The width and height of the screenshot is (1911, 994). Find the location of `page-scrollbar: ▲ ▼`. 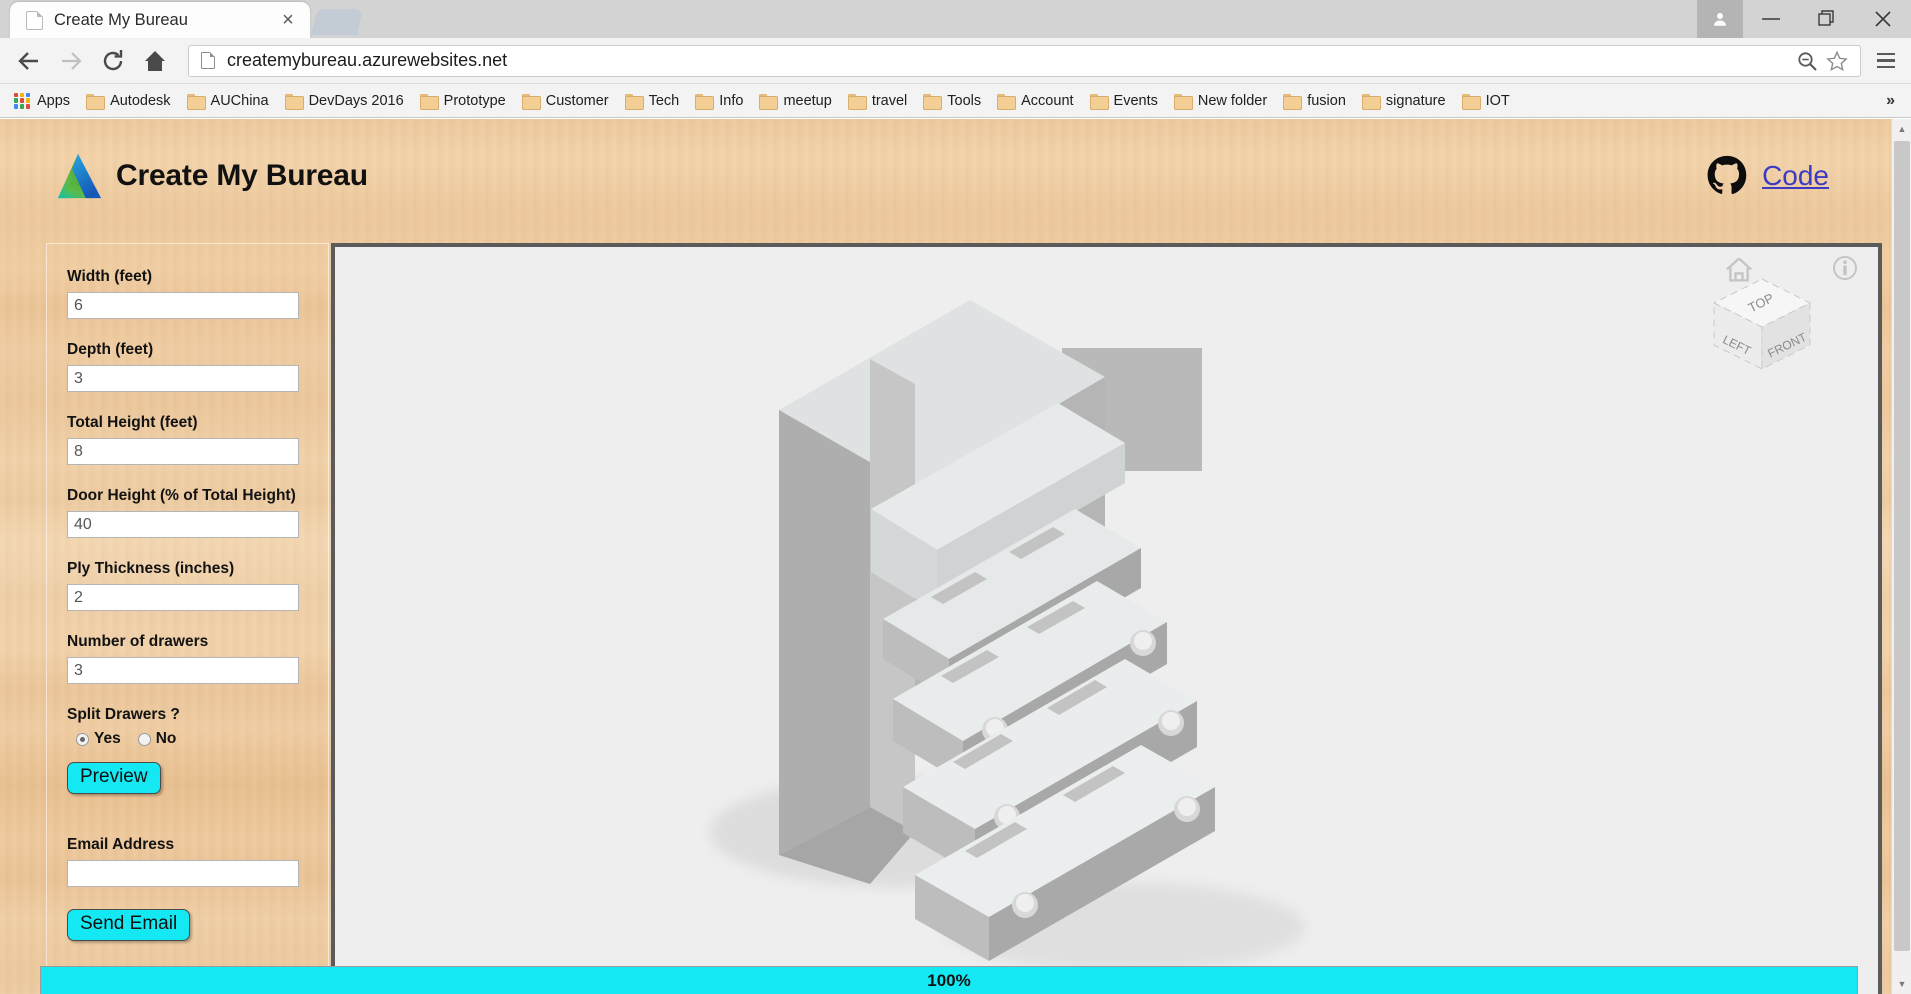

page-scrollbar: ▲ ▼ is located at coordinates (1901, 556).